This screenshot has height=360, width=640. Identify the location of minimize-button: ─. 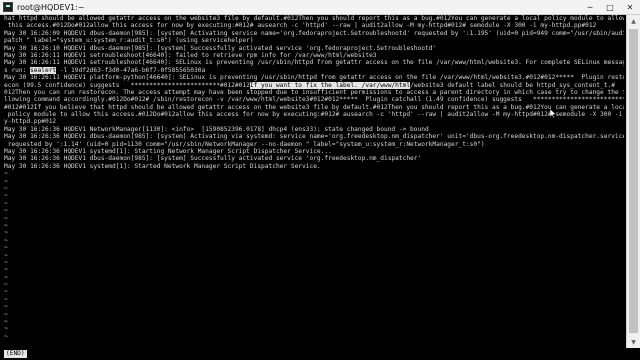
(590, 7).